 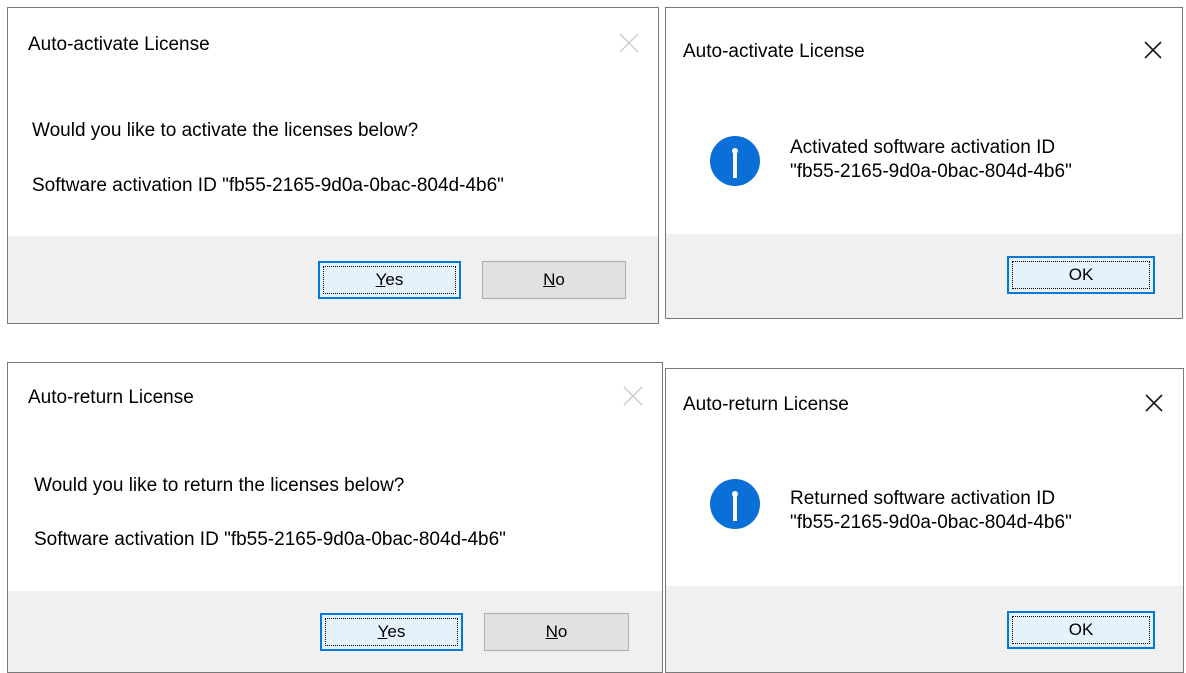 What do you see at coordinates (923, 147) in the screenshot?
I see `result-line-1: Activated software activation ID` at bounding box center [923, 147].